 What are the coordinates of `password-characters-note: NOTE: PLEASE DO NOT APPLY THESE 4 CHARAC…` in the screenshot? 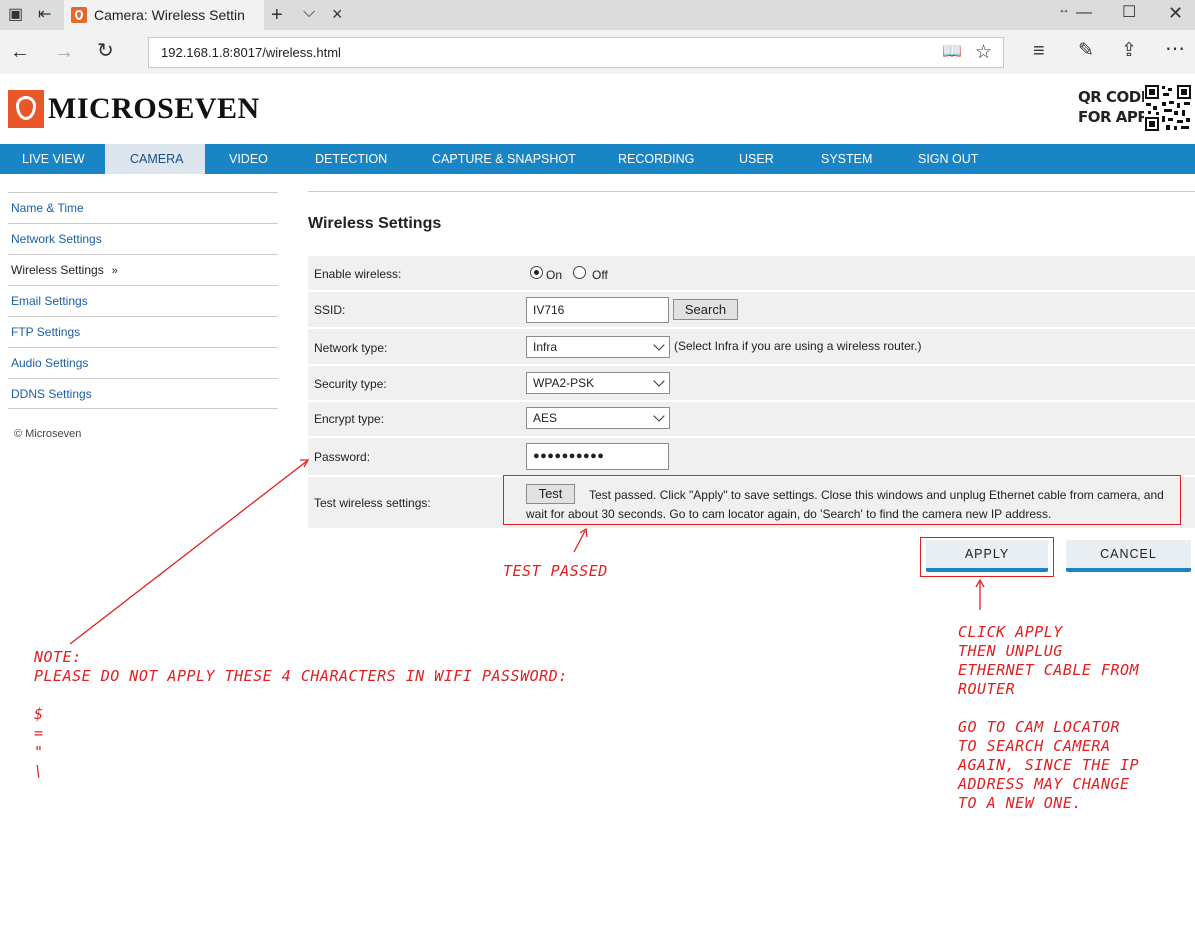 It's located at (301, 714).